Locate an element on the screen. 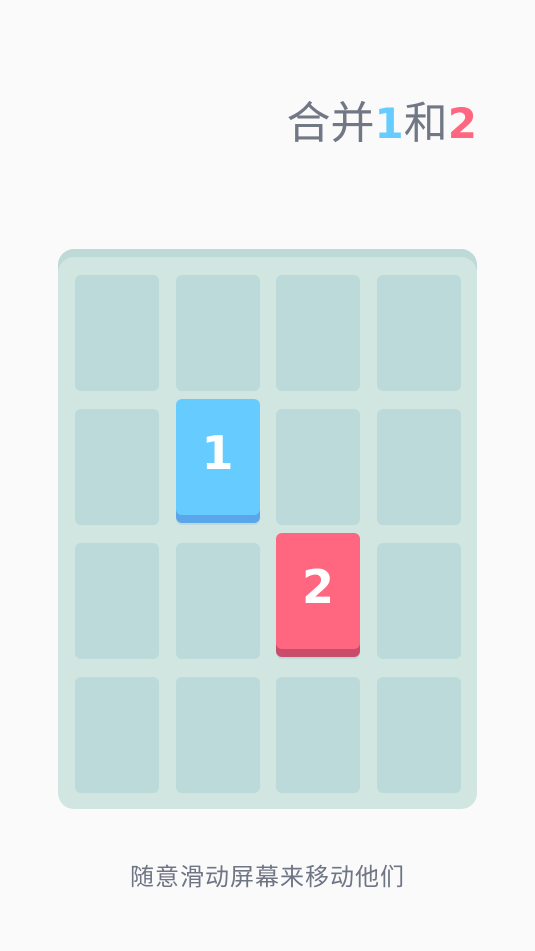  tutorial-title: 合并 1 和 2 is located at coordinates (382, 124).